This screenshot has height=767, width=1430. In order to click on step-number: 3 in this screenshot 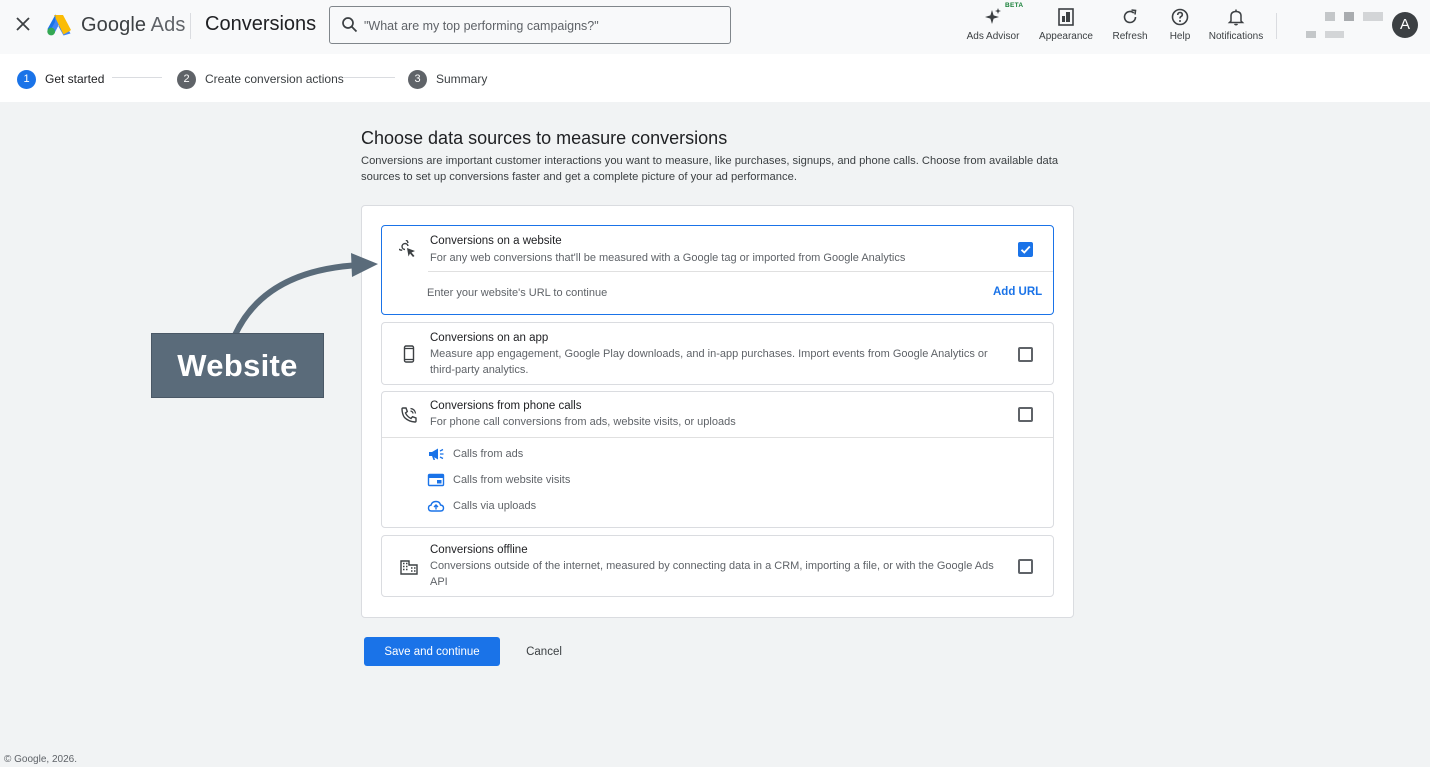, I will do `click(417, 79)`.